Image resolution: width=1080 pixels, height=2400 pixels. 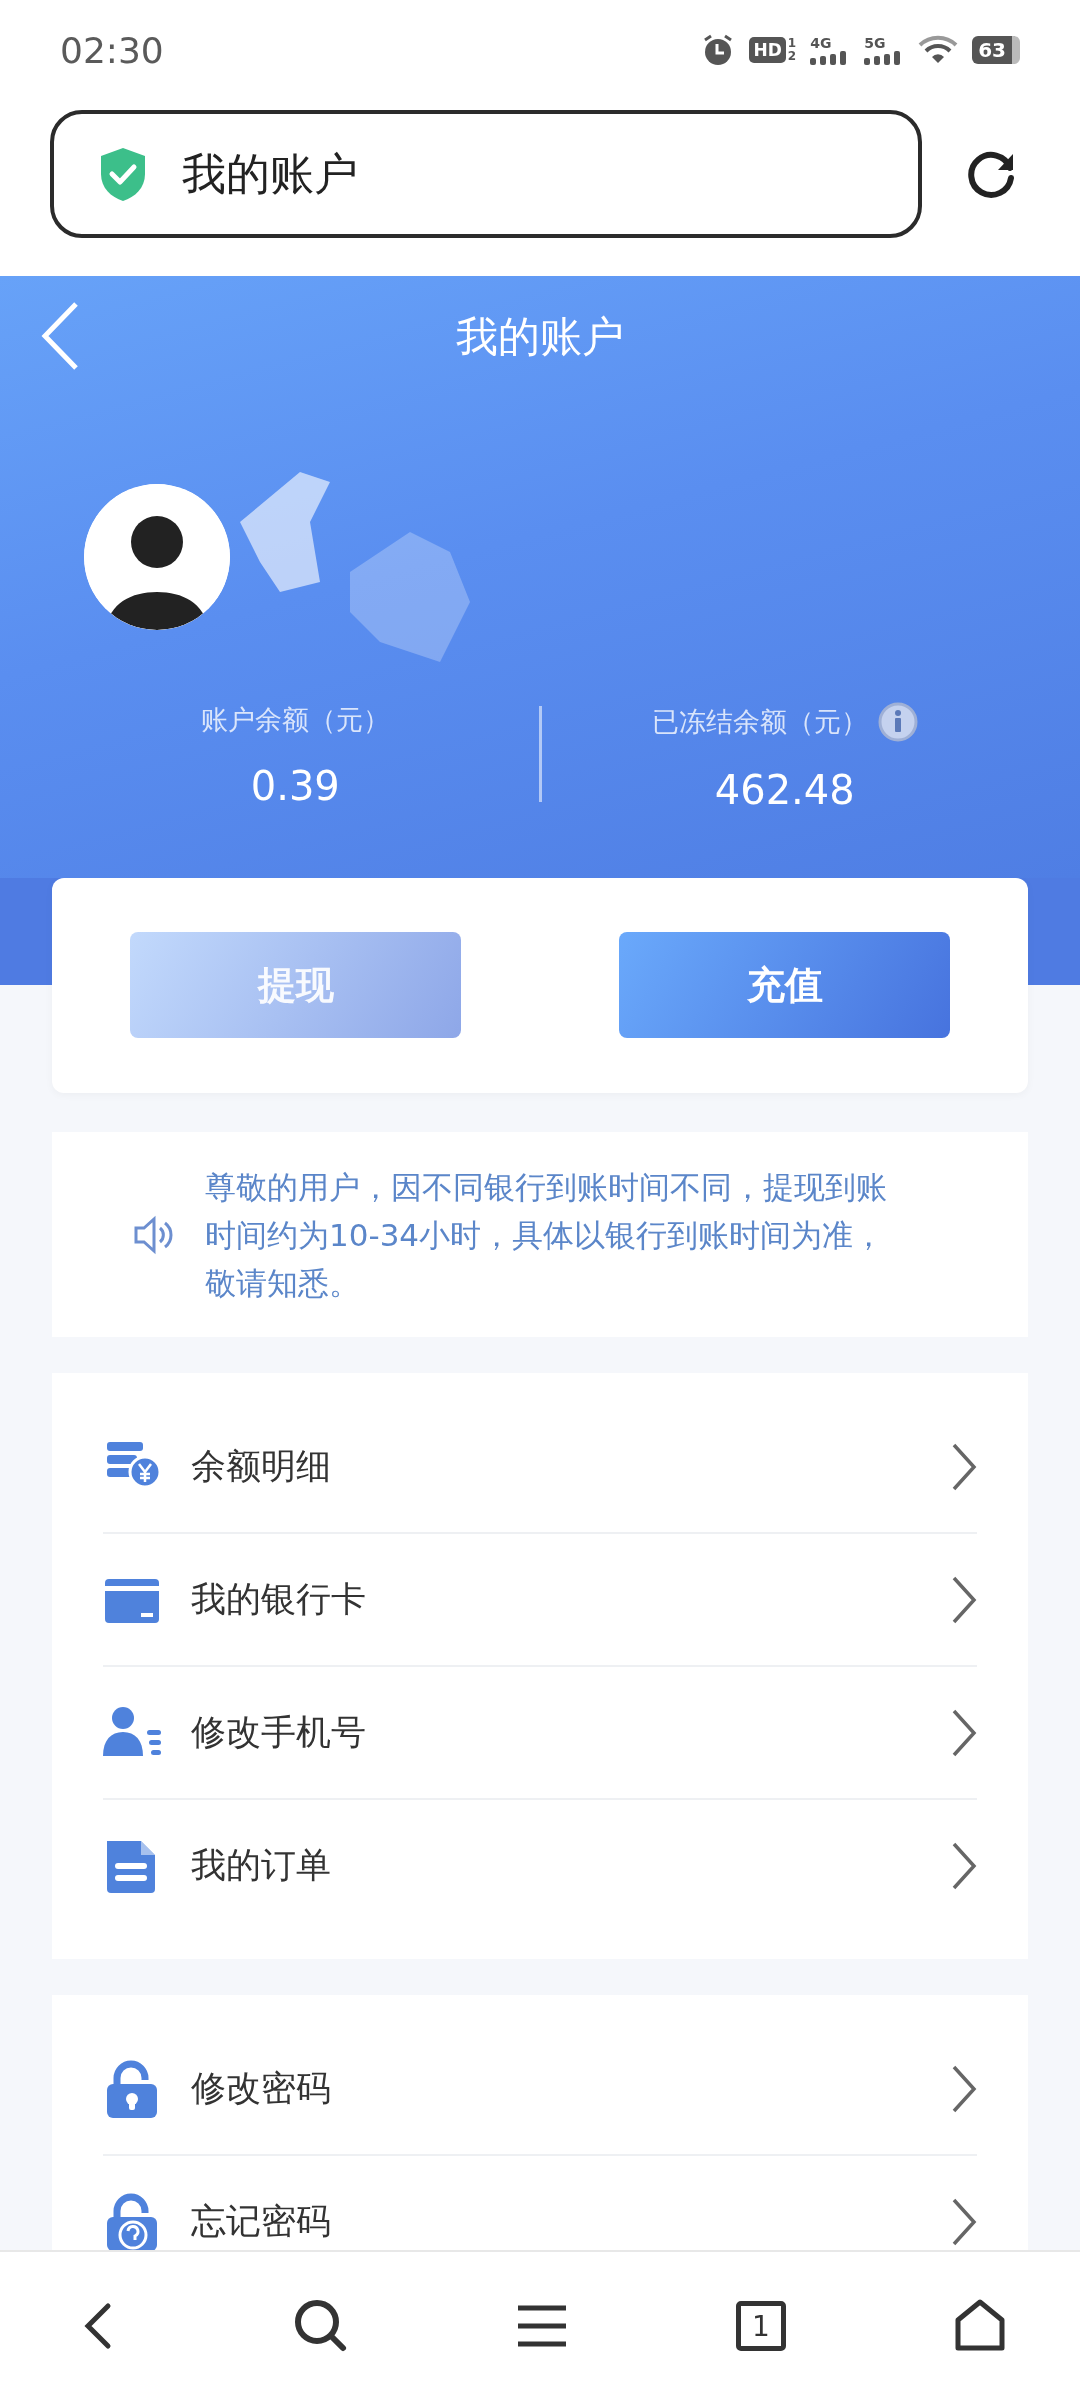 I want to click on balance-label: 账户余额（元）, so click(x=295, y=720).